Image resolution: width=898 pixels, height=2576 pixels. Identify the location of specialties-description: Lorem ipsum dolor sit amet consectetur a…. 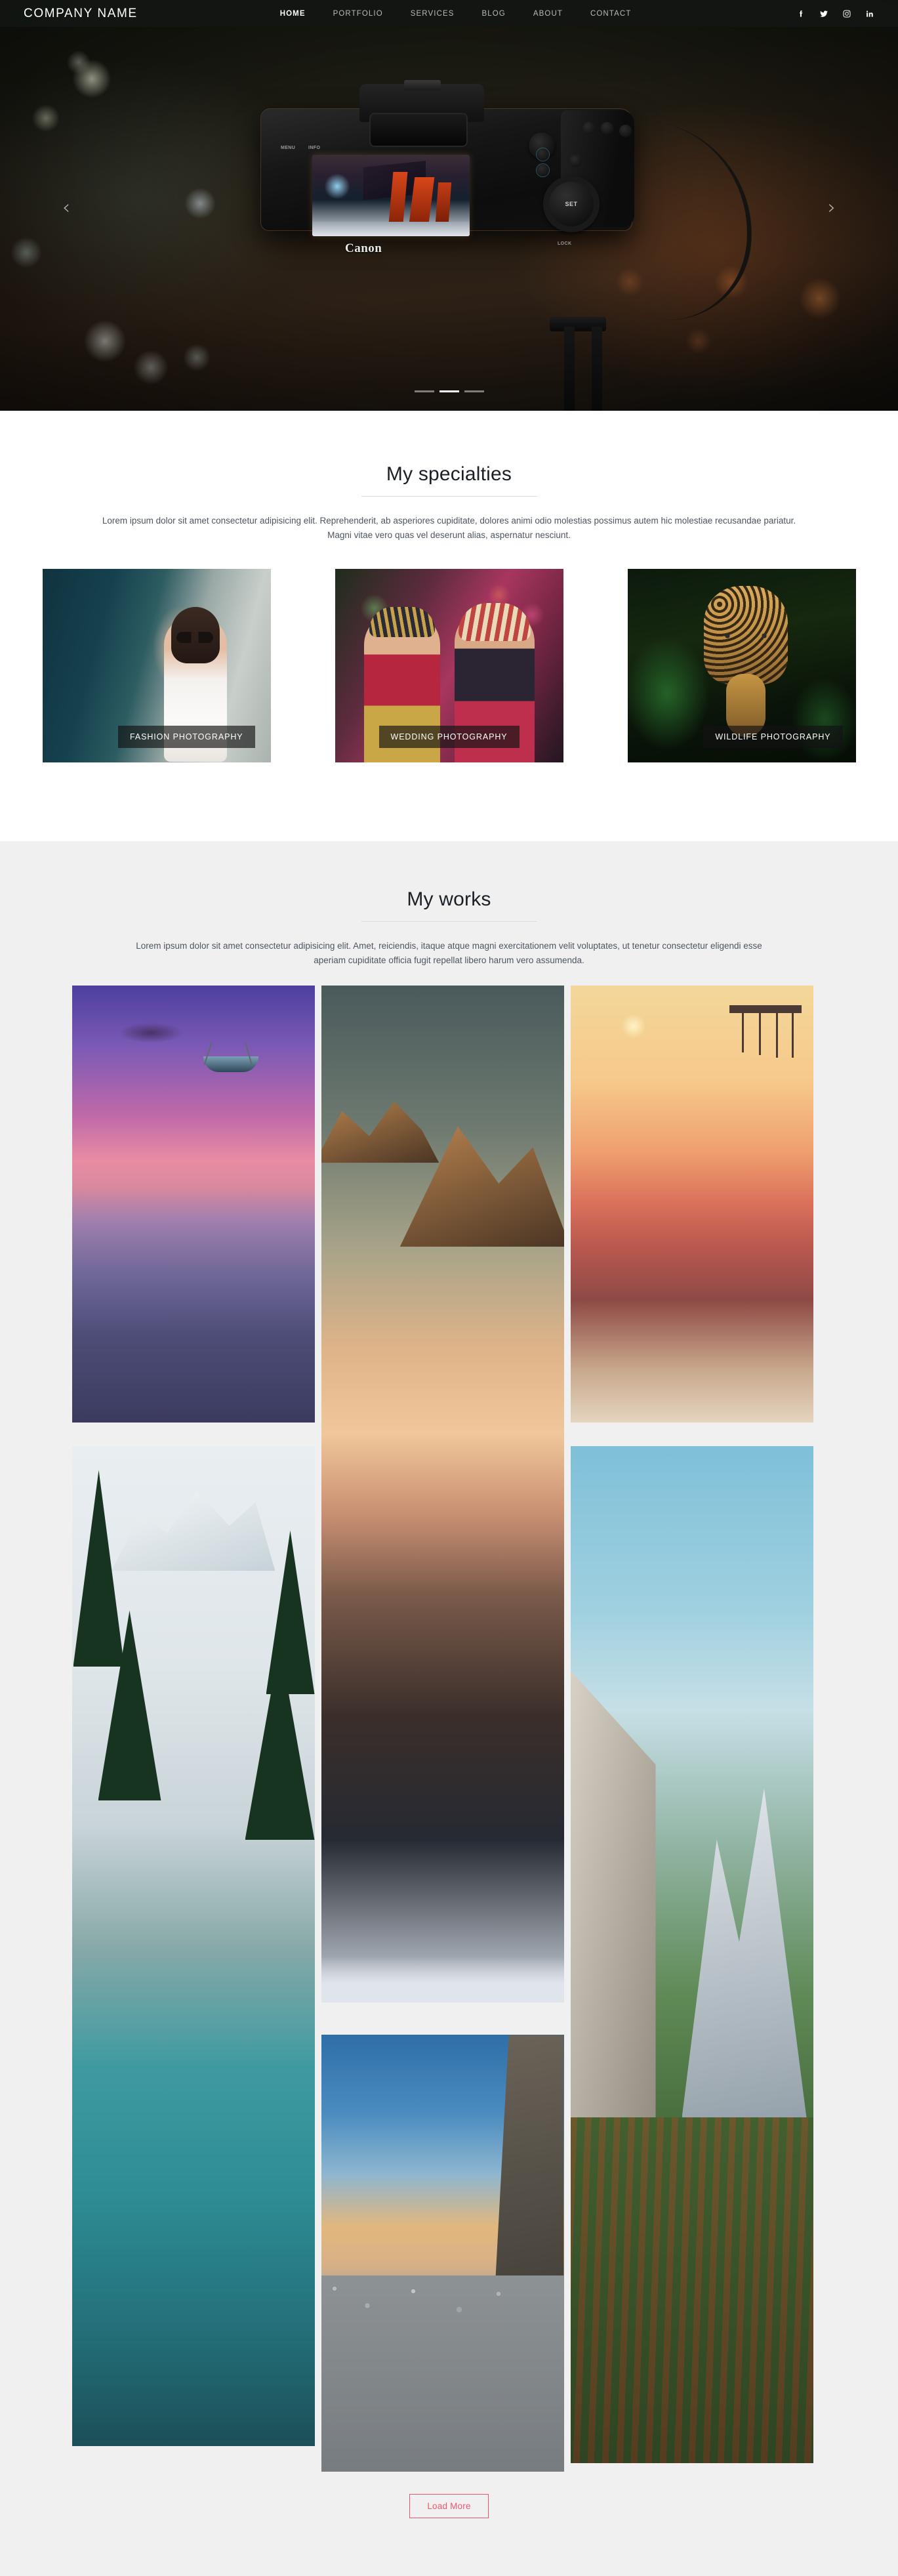
(449, 528).